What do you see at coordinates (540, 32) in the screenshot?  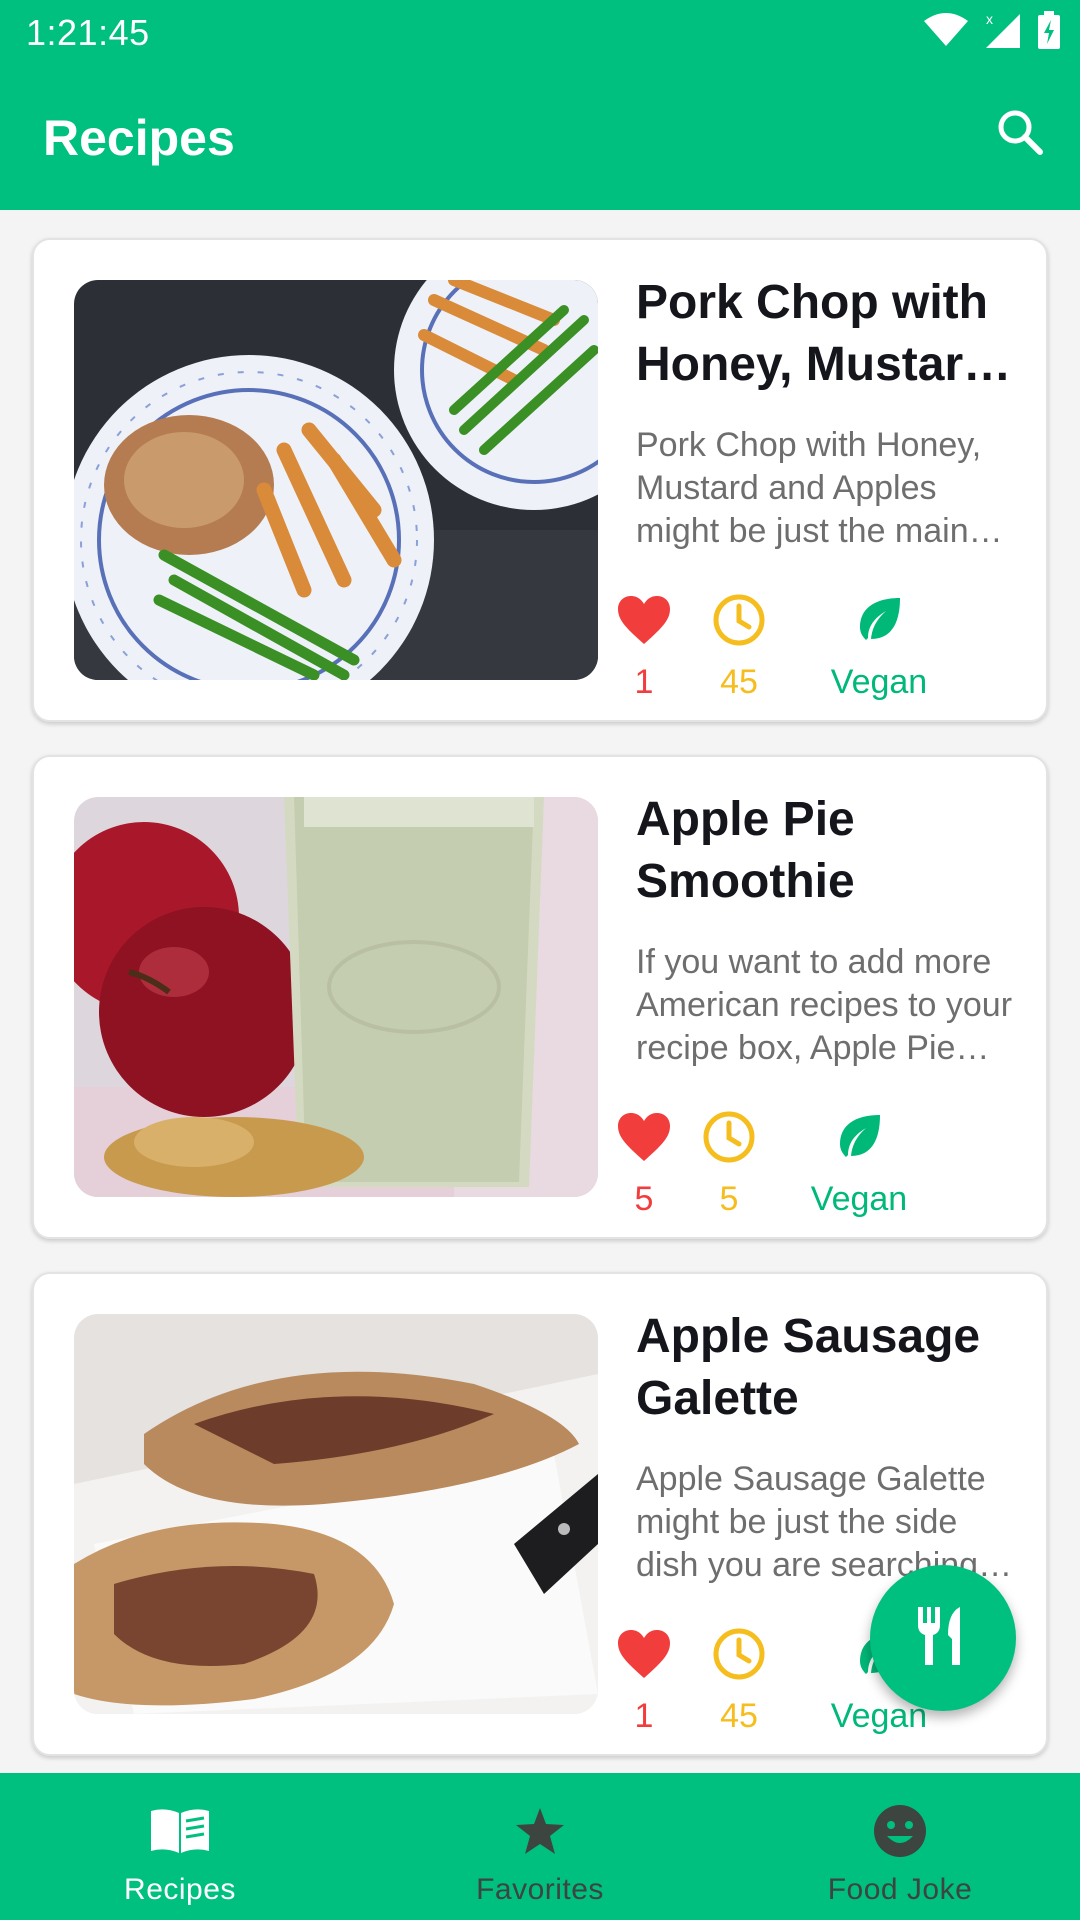 I see `status-bar: 1:21:45 x` at bounding box center [540, 32].